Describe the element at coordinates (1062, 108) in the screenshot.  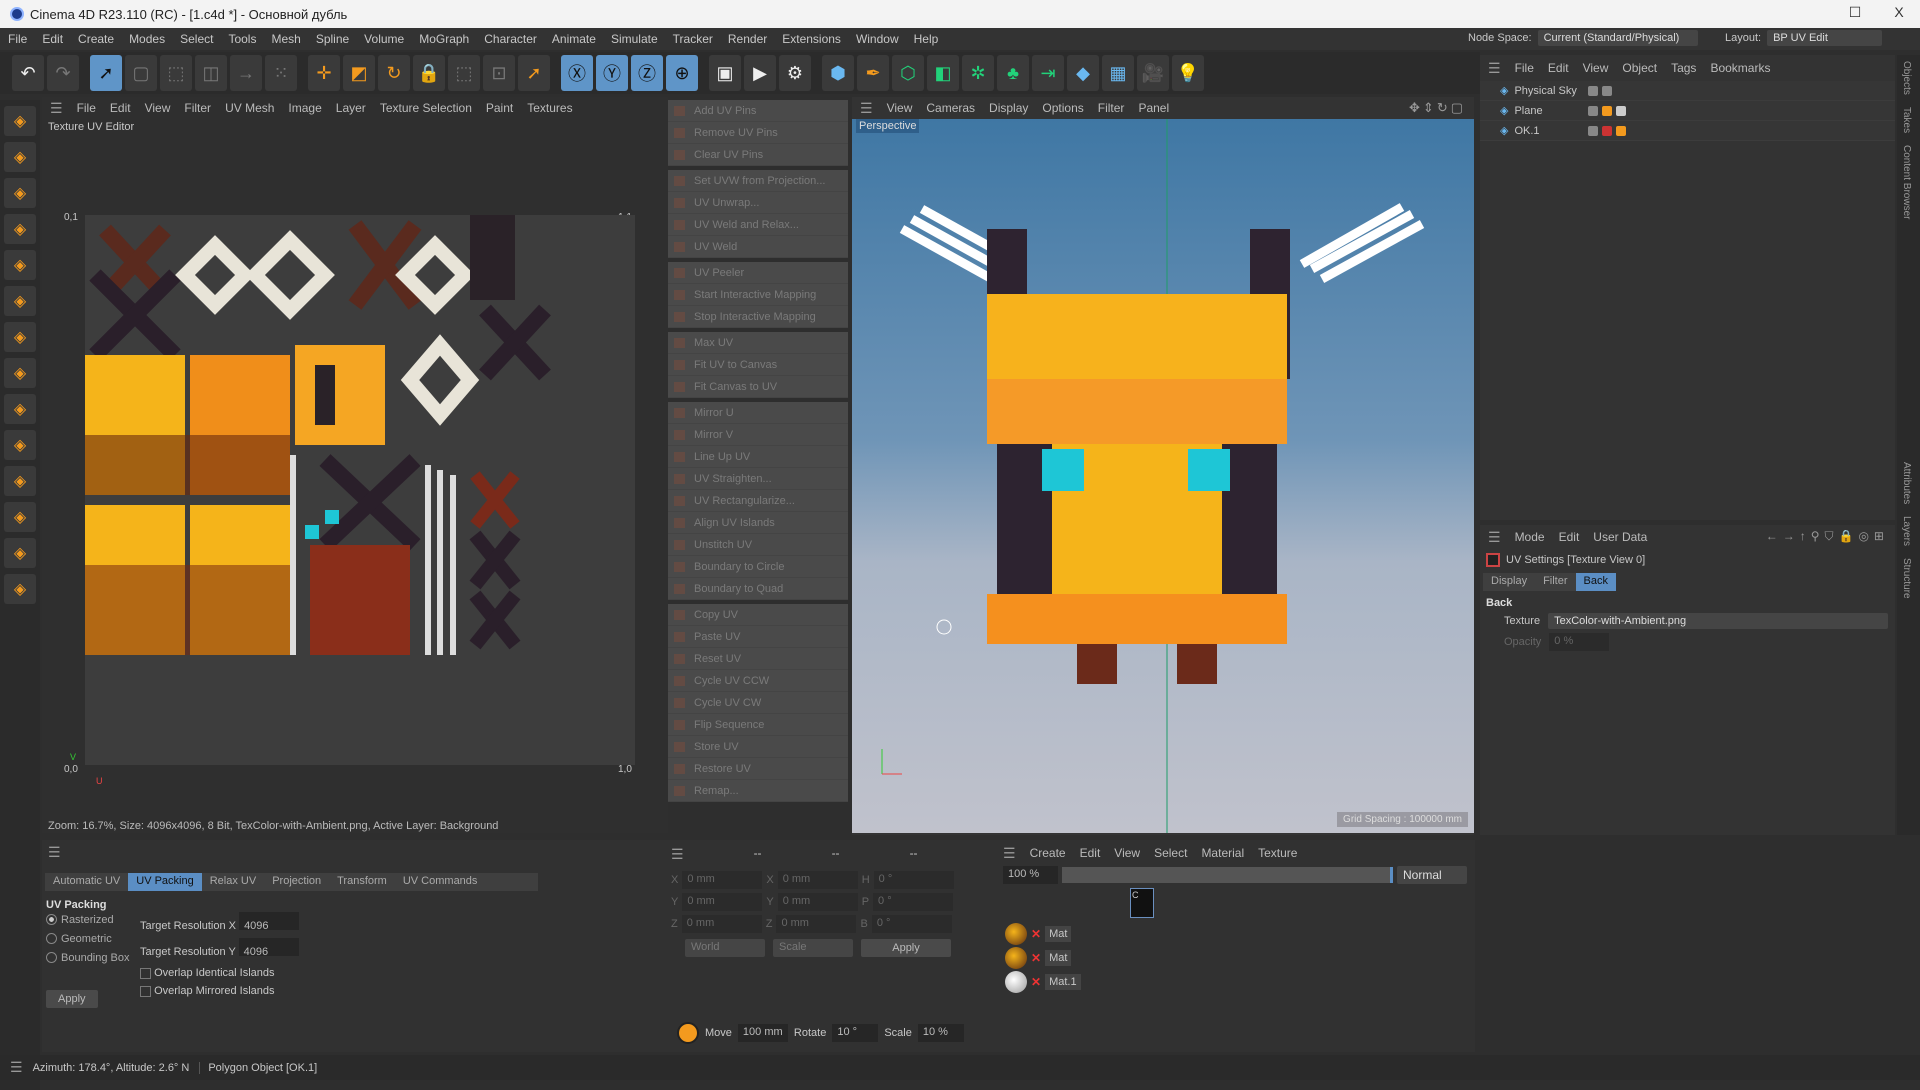
I see `viewport-menu-options: Options` at that location.